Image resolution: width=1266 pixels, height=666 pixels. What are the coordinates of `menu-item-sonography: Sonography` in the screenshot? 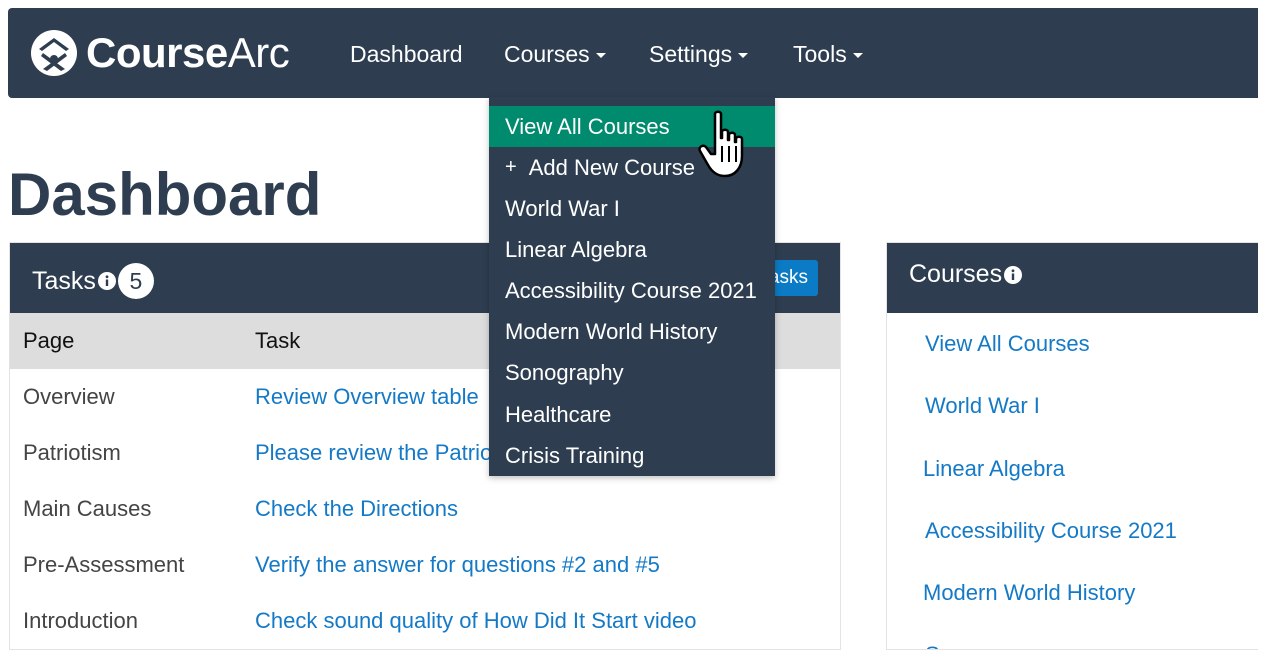 It's located at (632, 372).